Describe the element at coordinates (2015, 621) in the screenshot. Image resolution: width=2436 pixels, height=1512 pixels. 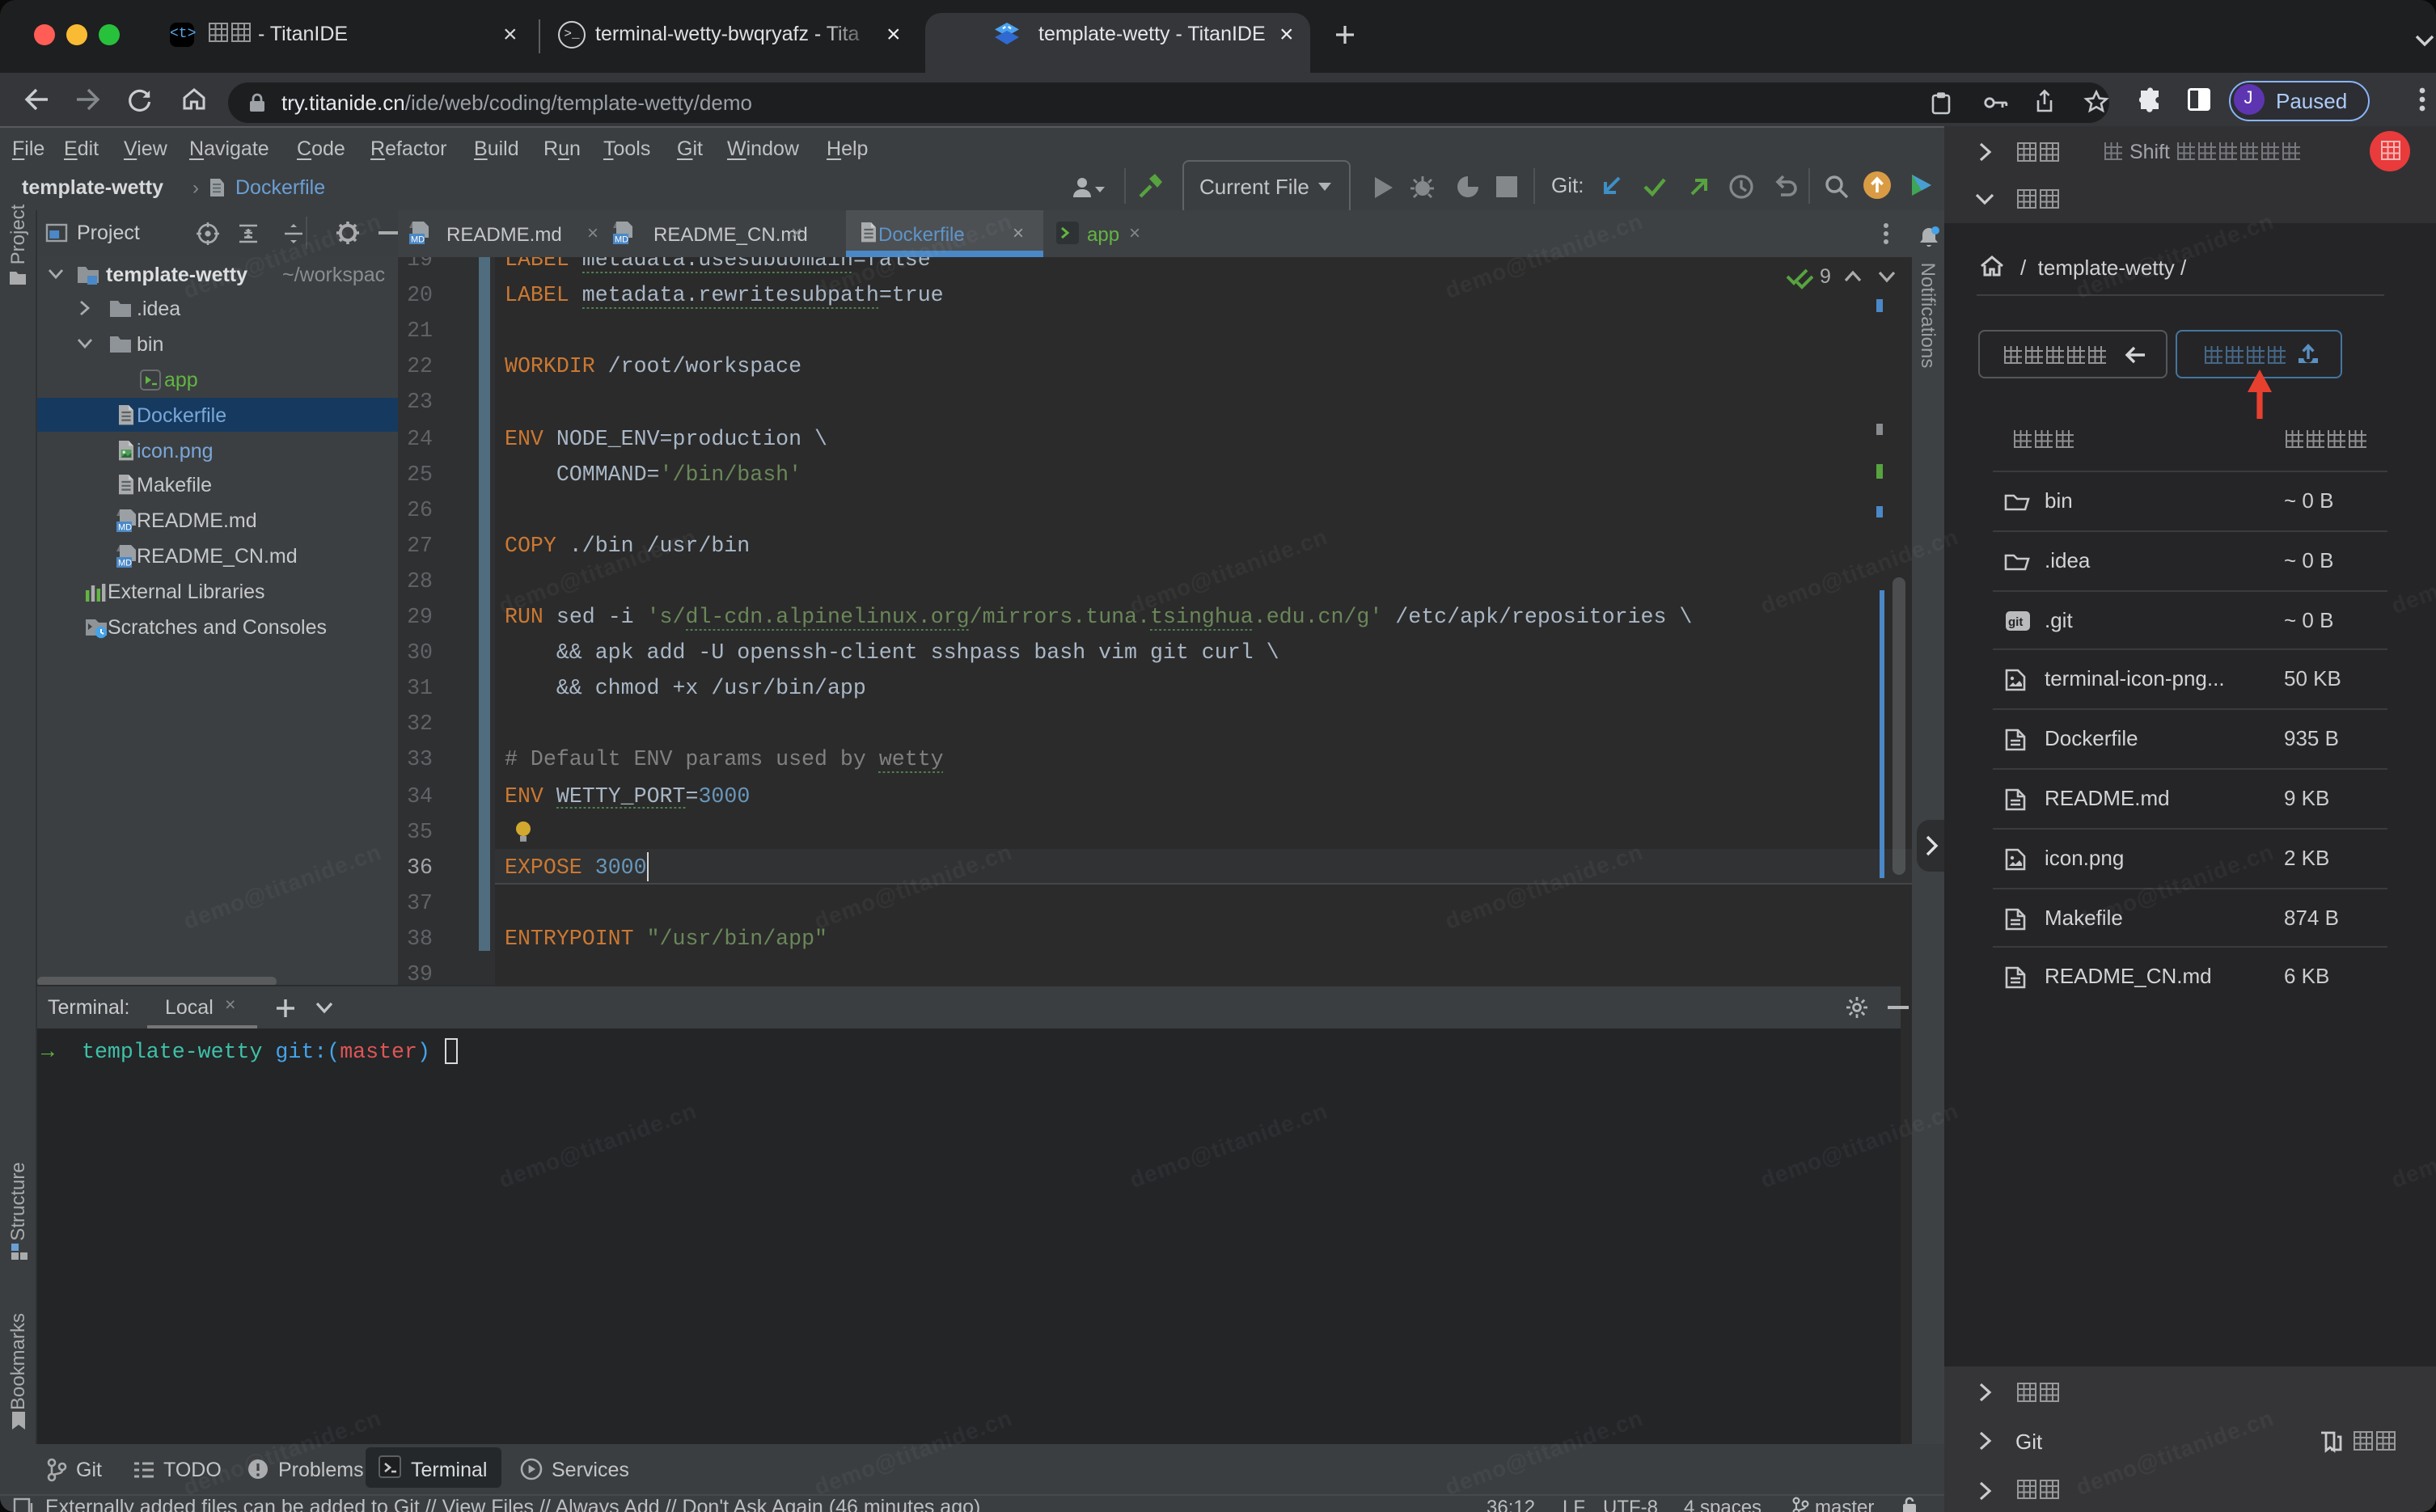
I see `svg-text: git` at that location.